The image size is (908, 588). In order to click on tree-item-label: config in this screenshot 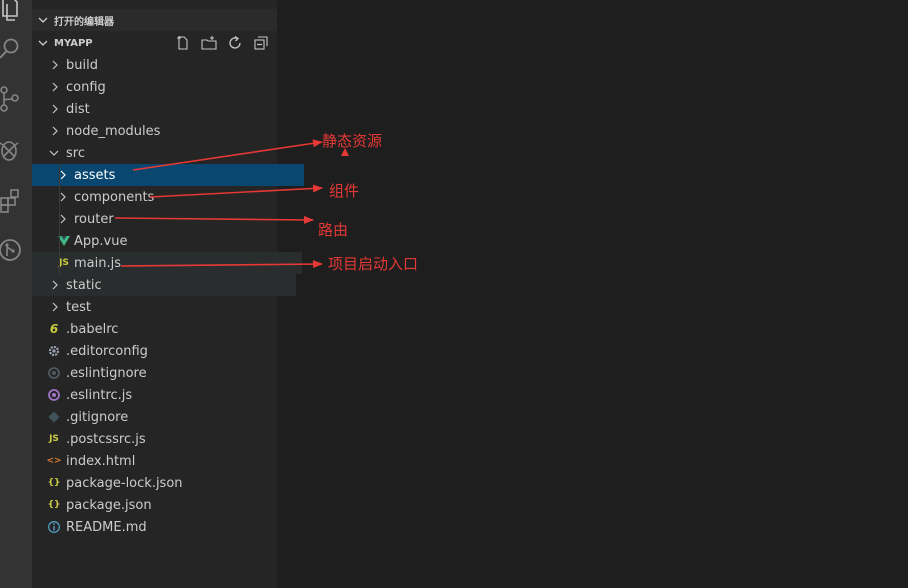, I will do `click(86, 87)`.